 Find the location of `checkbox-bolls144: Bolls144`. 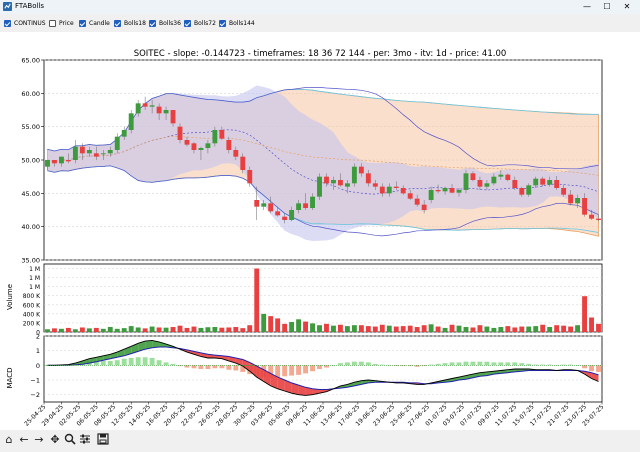

checkbox-bolls144: Bolls144 is located at coordinates (237, 23).